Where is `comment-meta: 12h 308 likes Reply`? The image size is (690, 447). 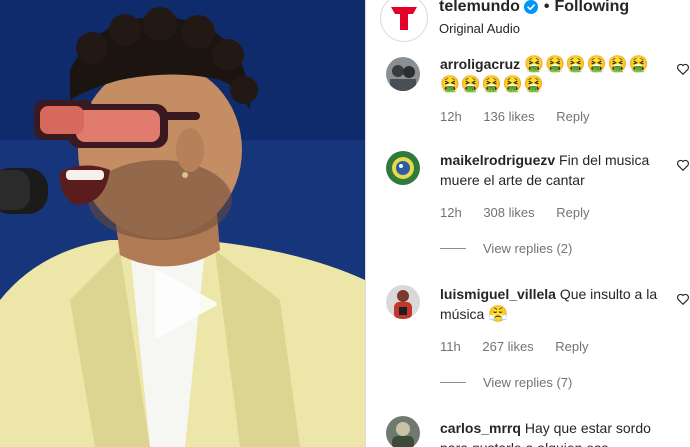
comment-meta: 12h 308 likes Reply is located at coordinates (524, 212).